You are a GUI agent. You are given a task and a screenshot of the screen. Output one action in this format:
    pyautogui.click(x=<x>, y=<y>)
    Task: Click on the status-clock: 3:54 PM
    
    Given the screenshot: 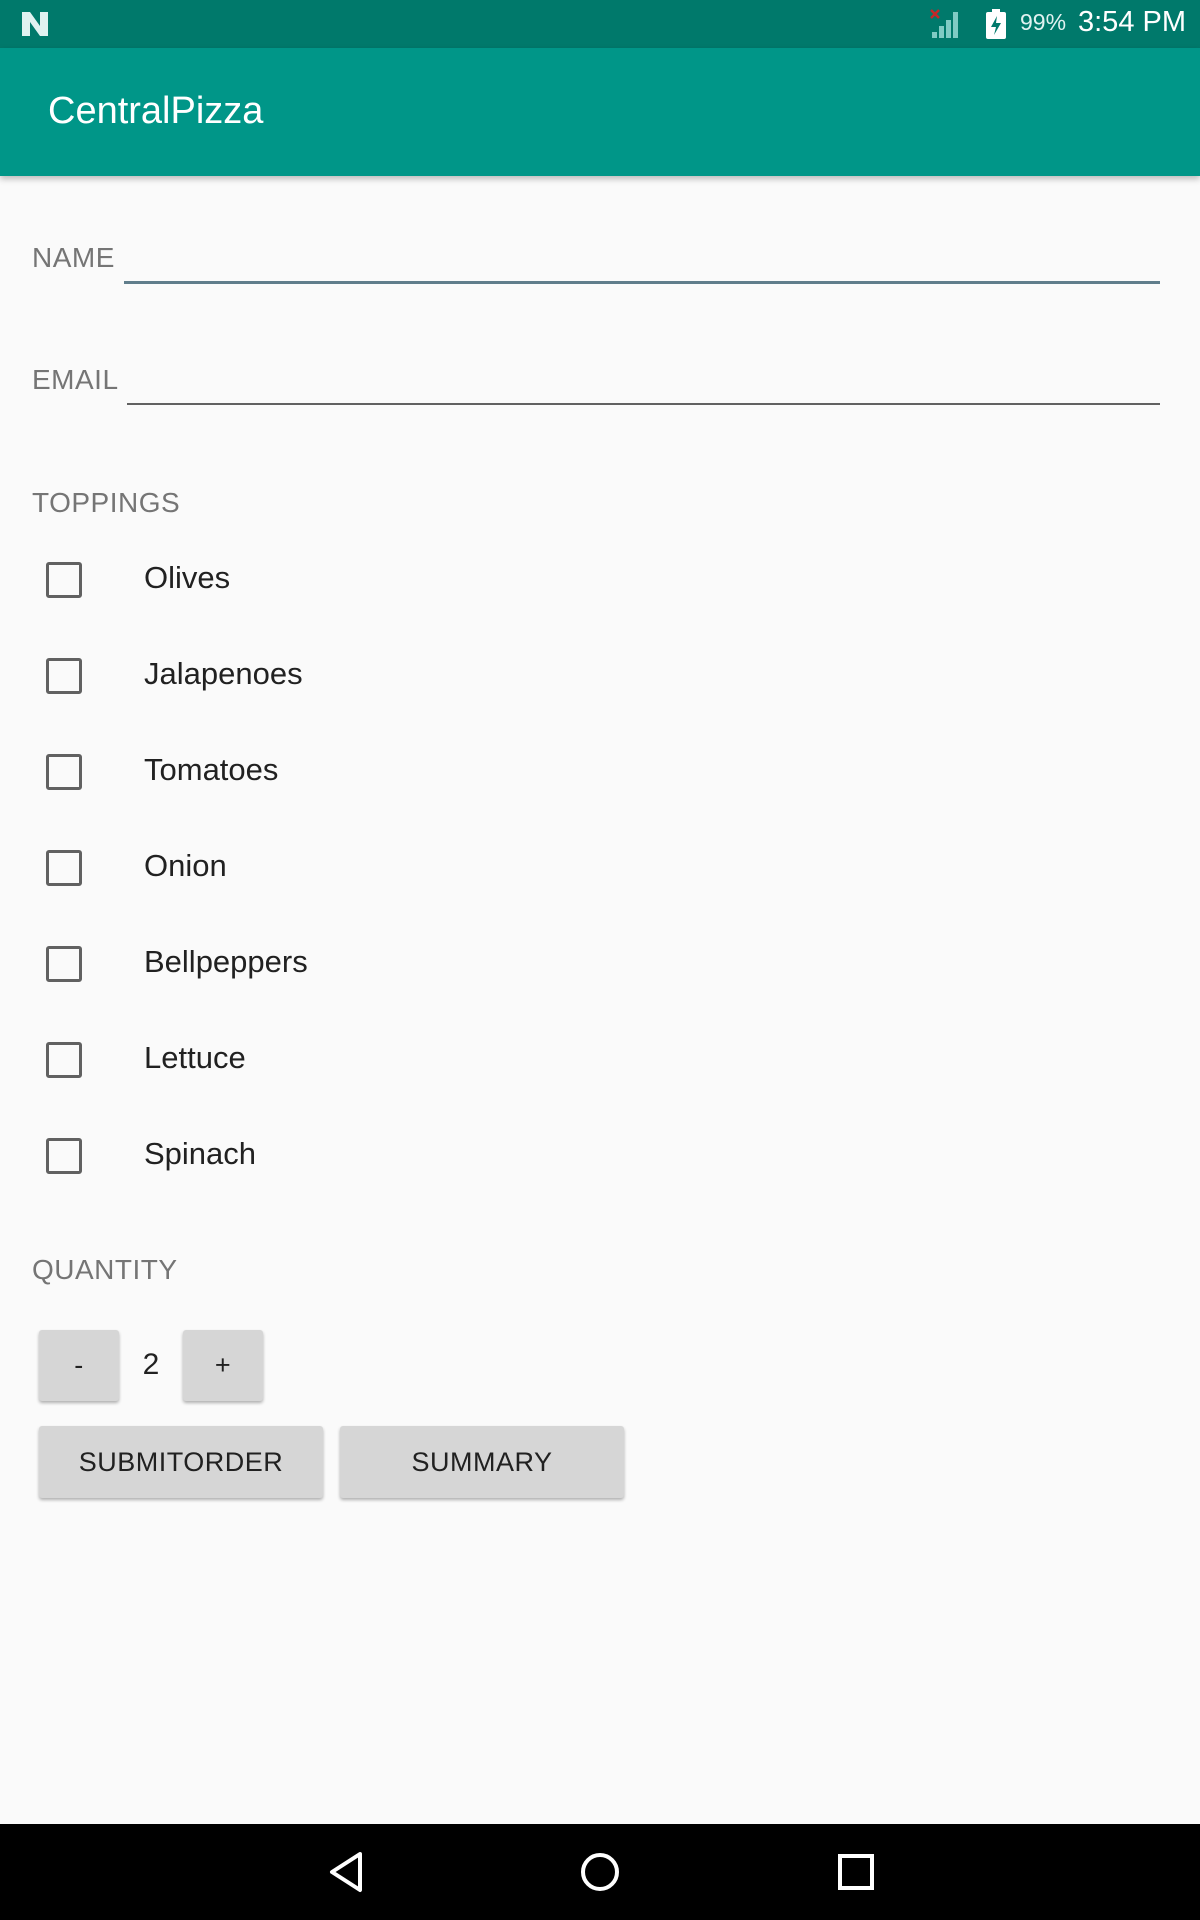 What is the action you would take?
    pyautogui.click(x=1132, y=22)
    